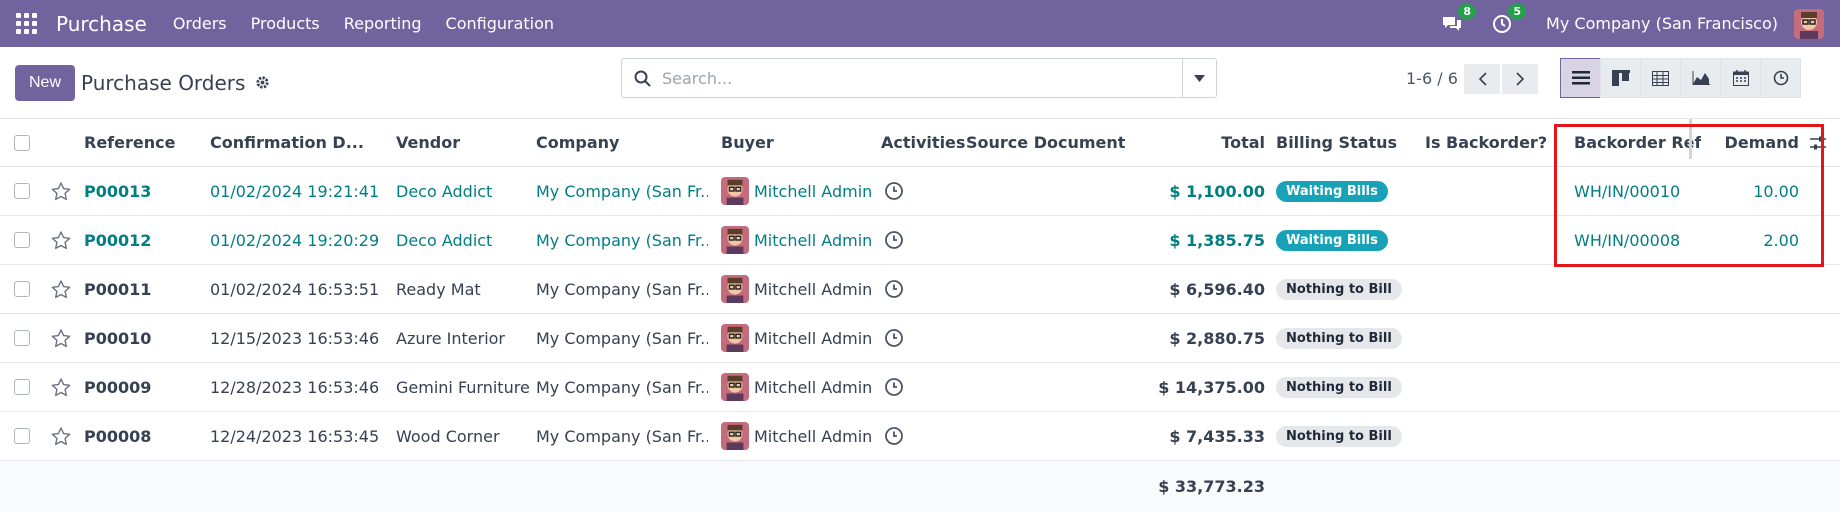  What do you see at coordinates (263, 83) in the screenshot?
I see `gear-icon` at bounding box center [263, 83].